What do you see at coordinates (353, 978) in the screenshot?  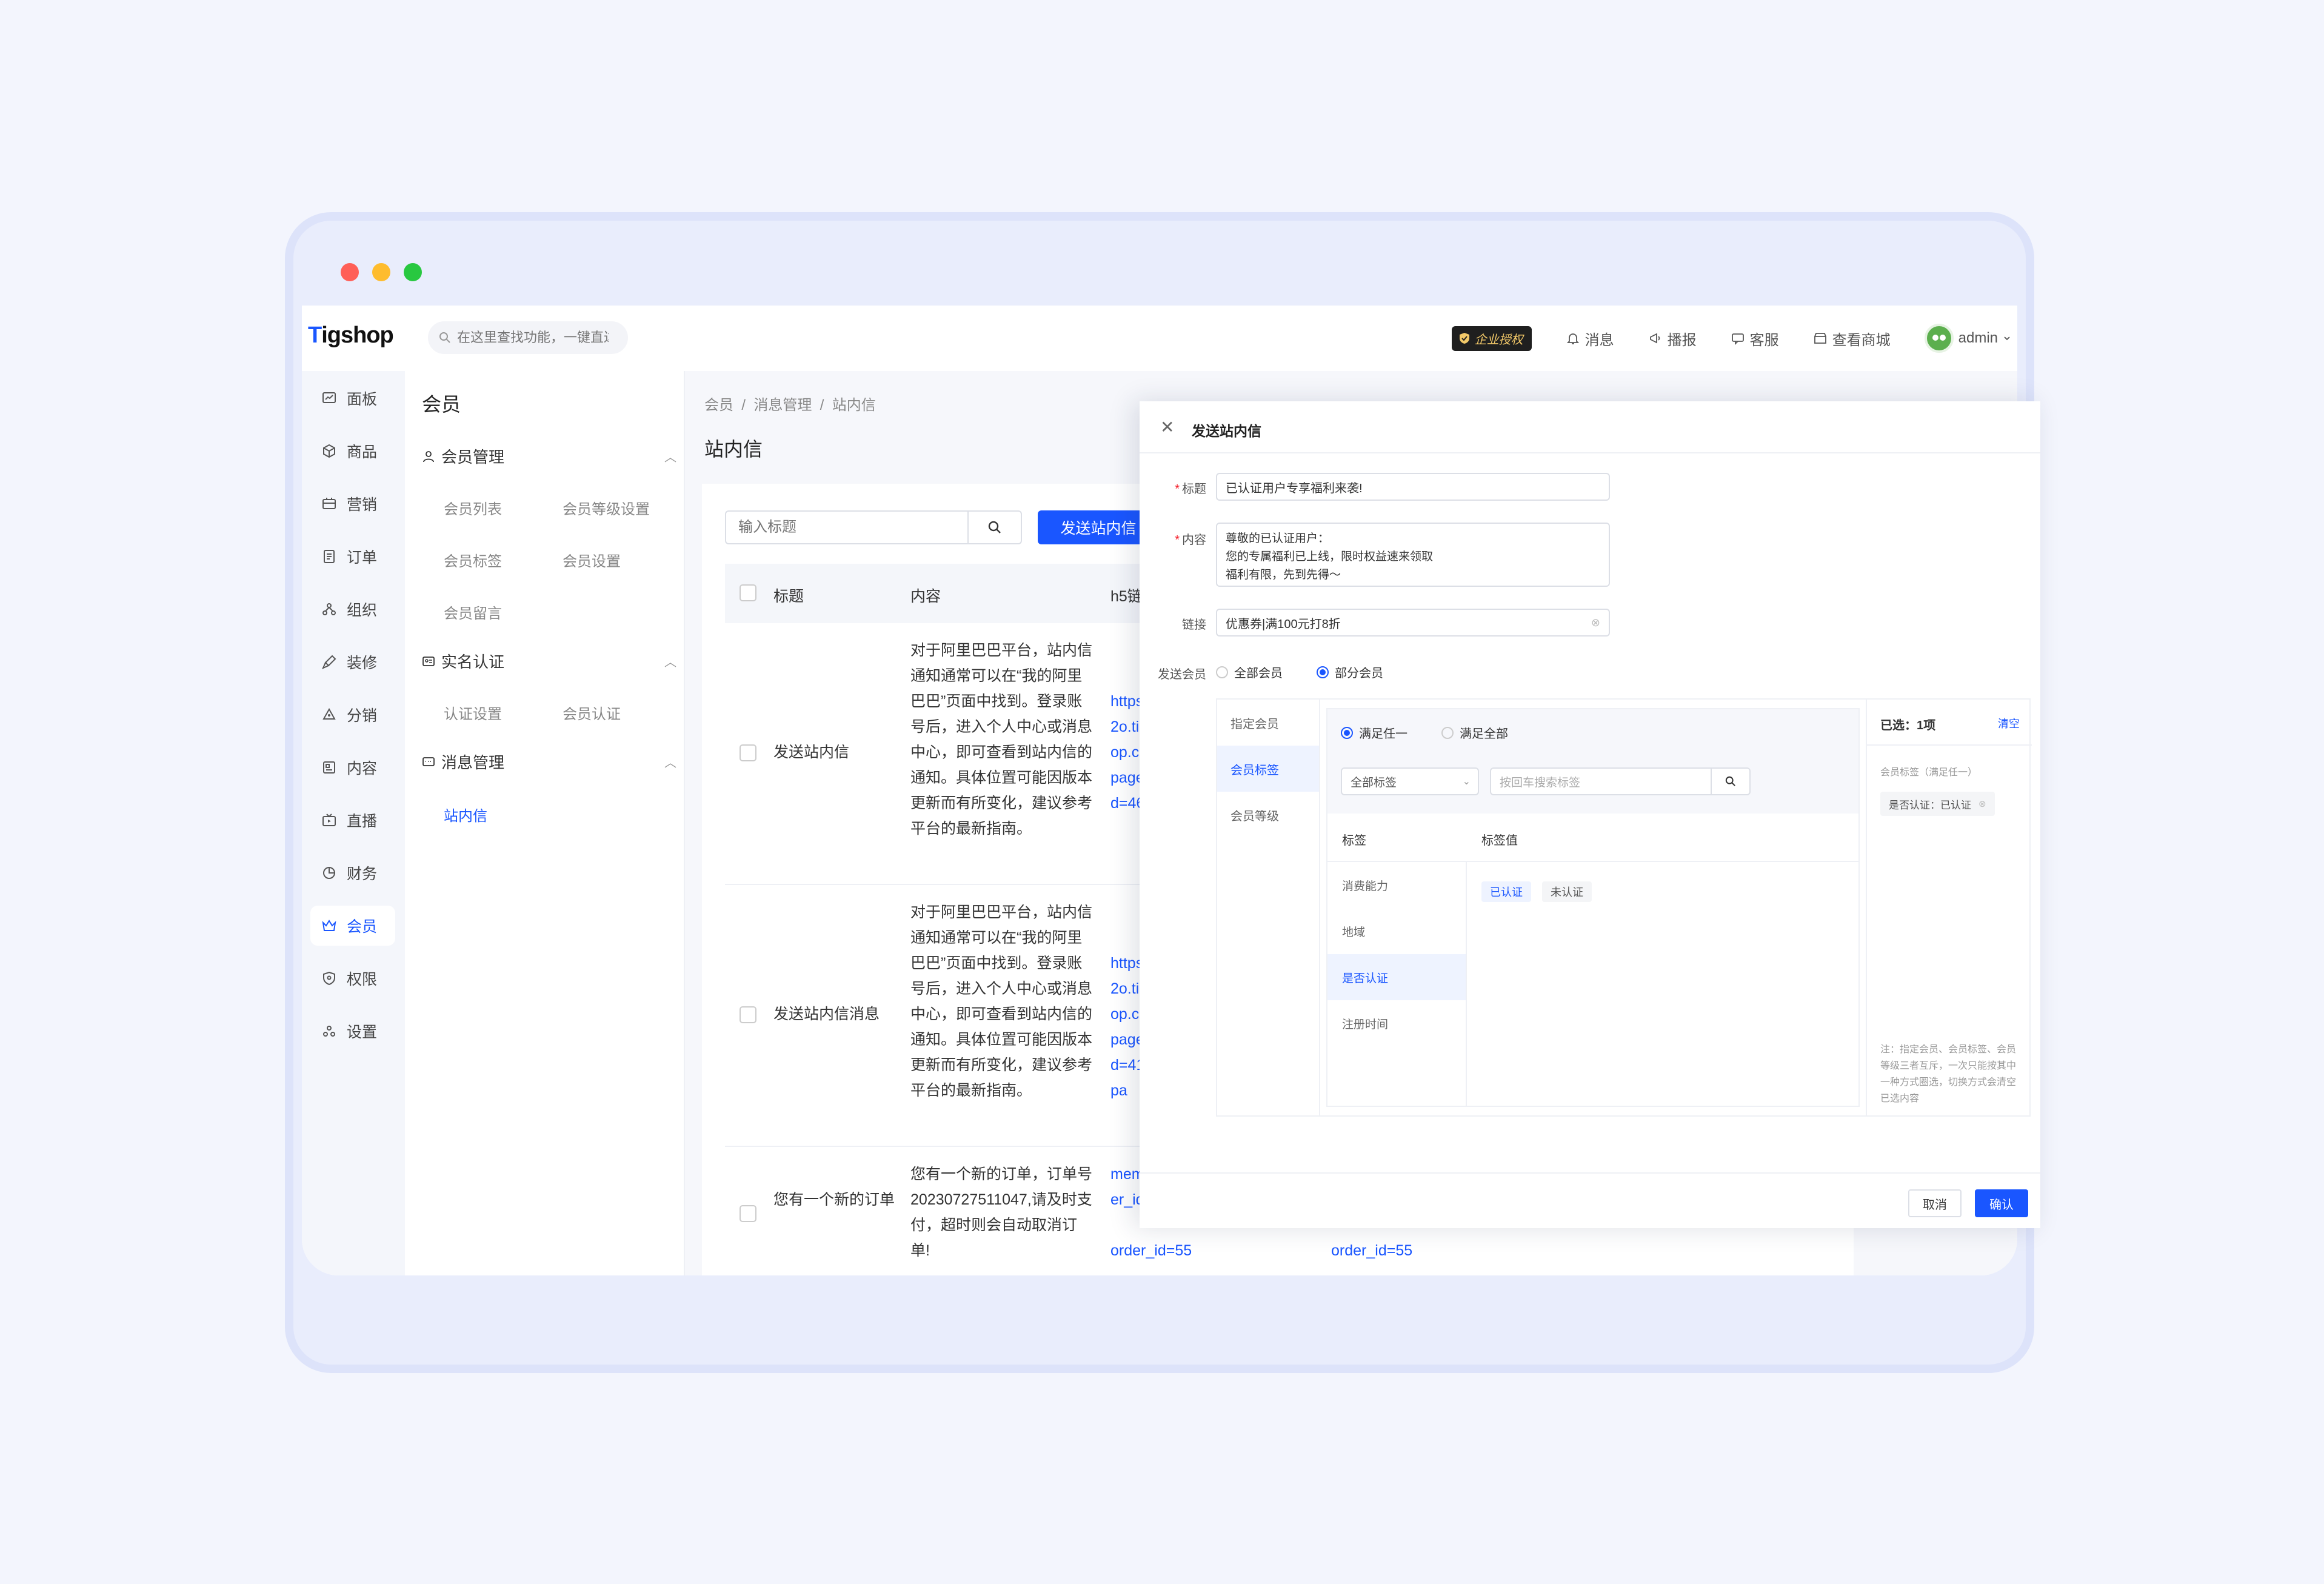 I see `nav-item-permissions: 权限` at bounding box center [353, 978].